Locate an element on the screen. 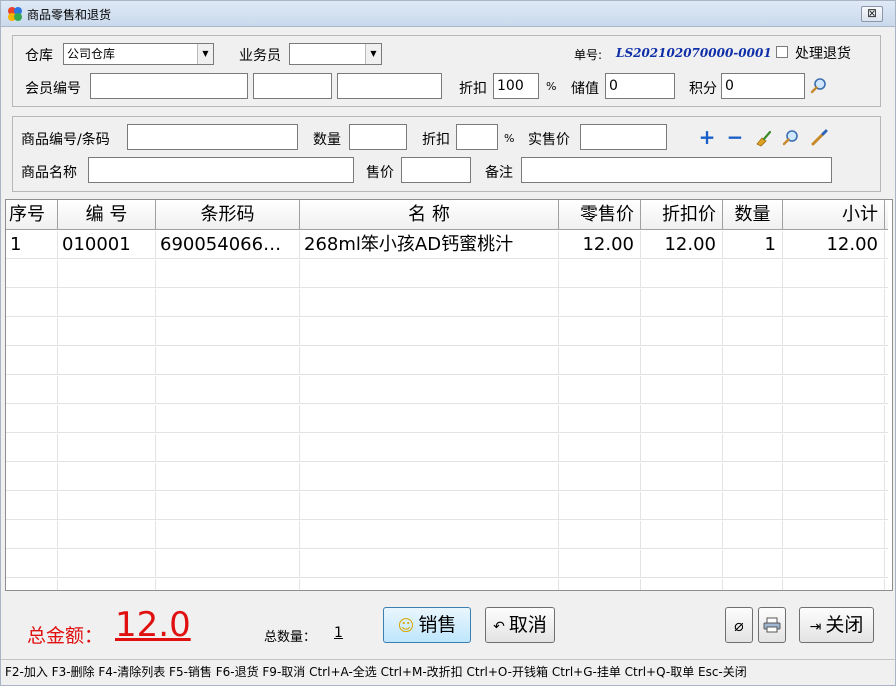  column-header-index: 序号 is located at coordinates (32, 215).